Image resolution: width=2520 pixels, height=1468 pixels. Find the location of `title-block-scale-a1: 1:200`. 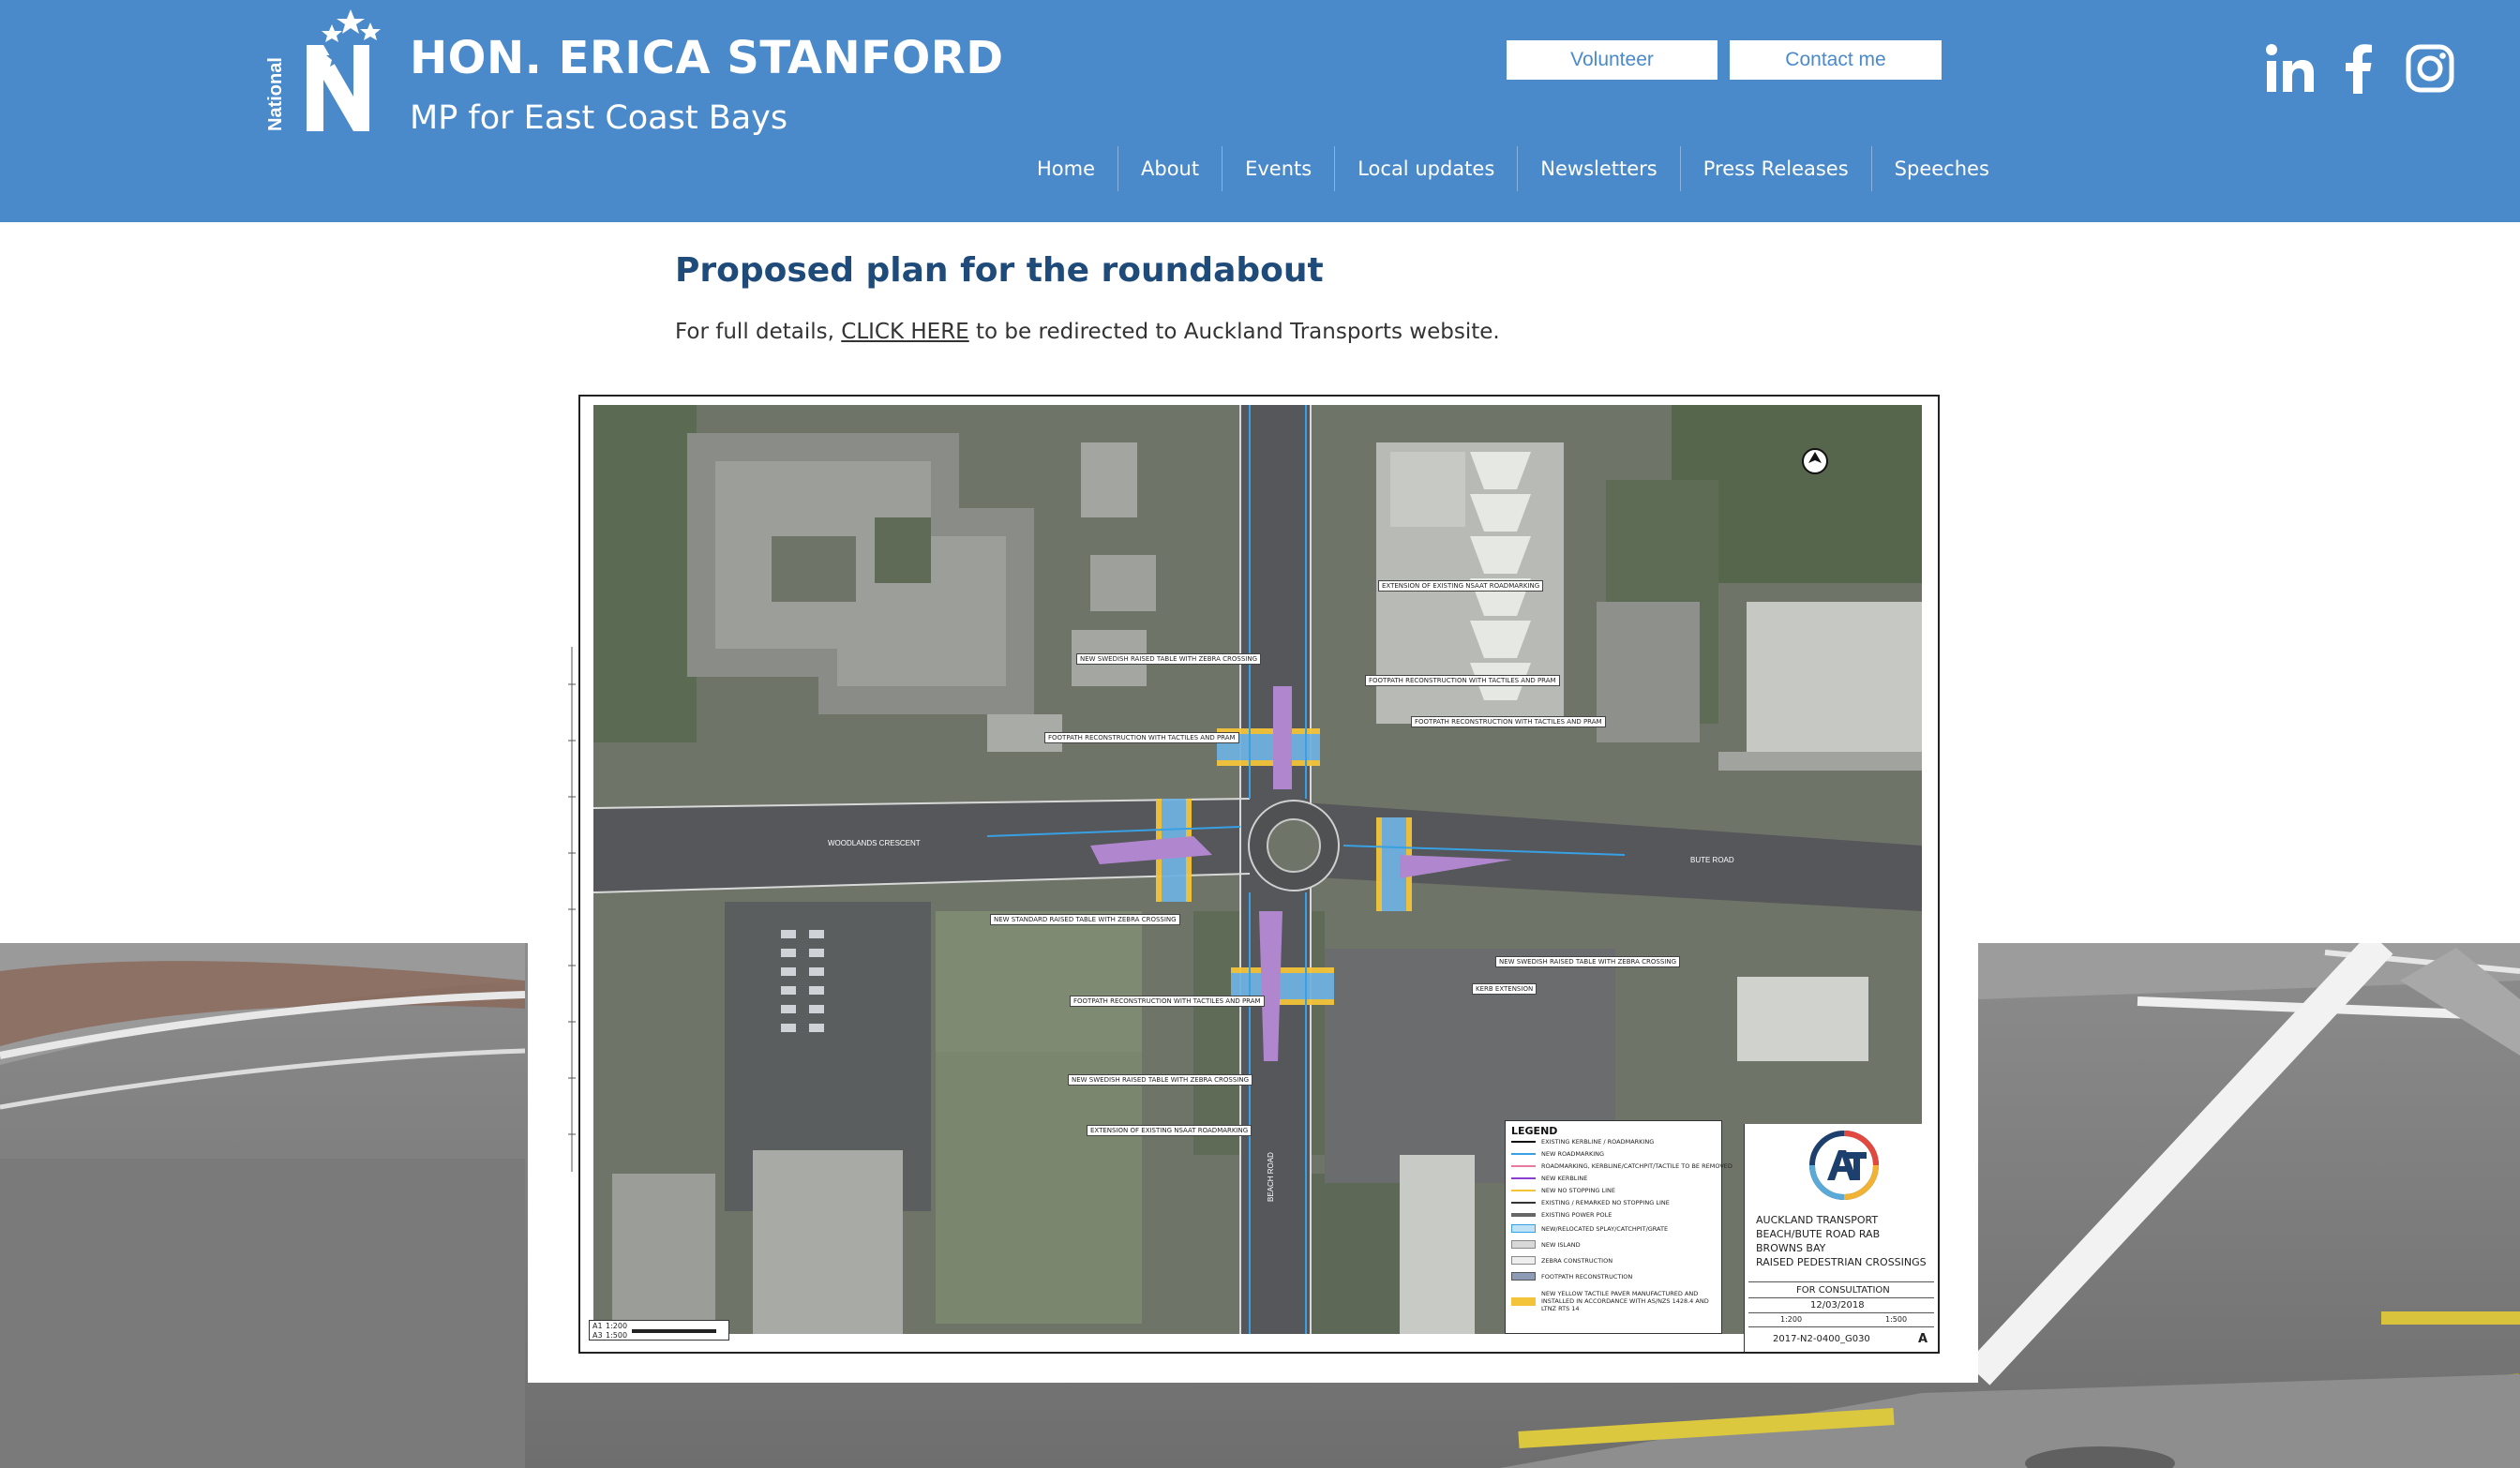

title-block-scale-a1: 1:200 is located at coordinates (1791, 1319).